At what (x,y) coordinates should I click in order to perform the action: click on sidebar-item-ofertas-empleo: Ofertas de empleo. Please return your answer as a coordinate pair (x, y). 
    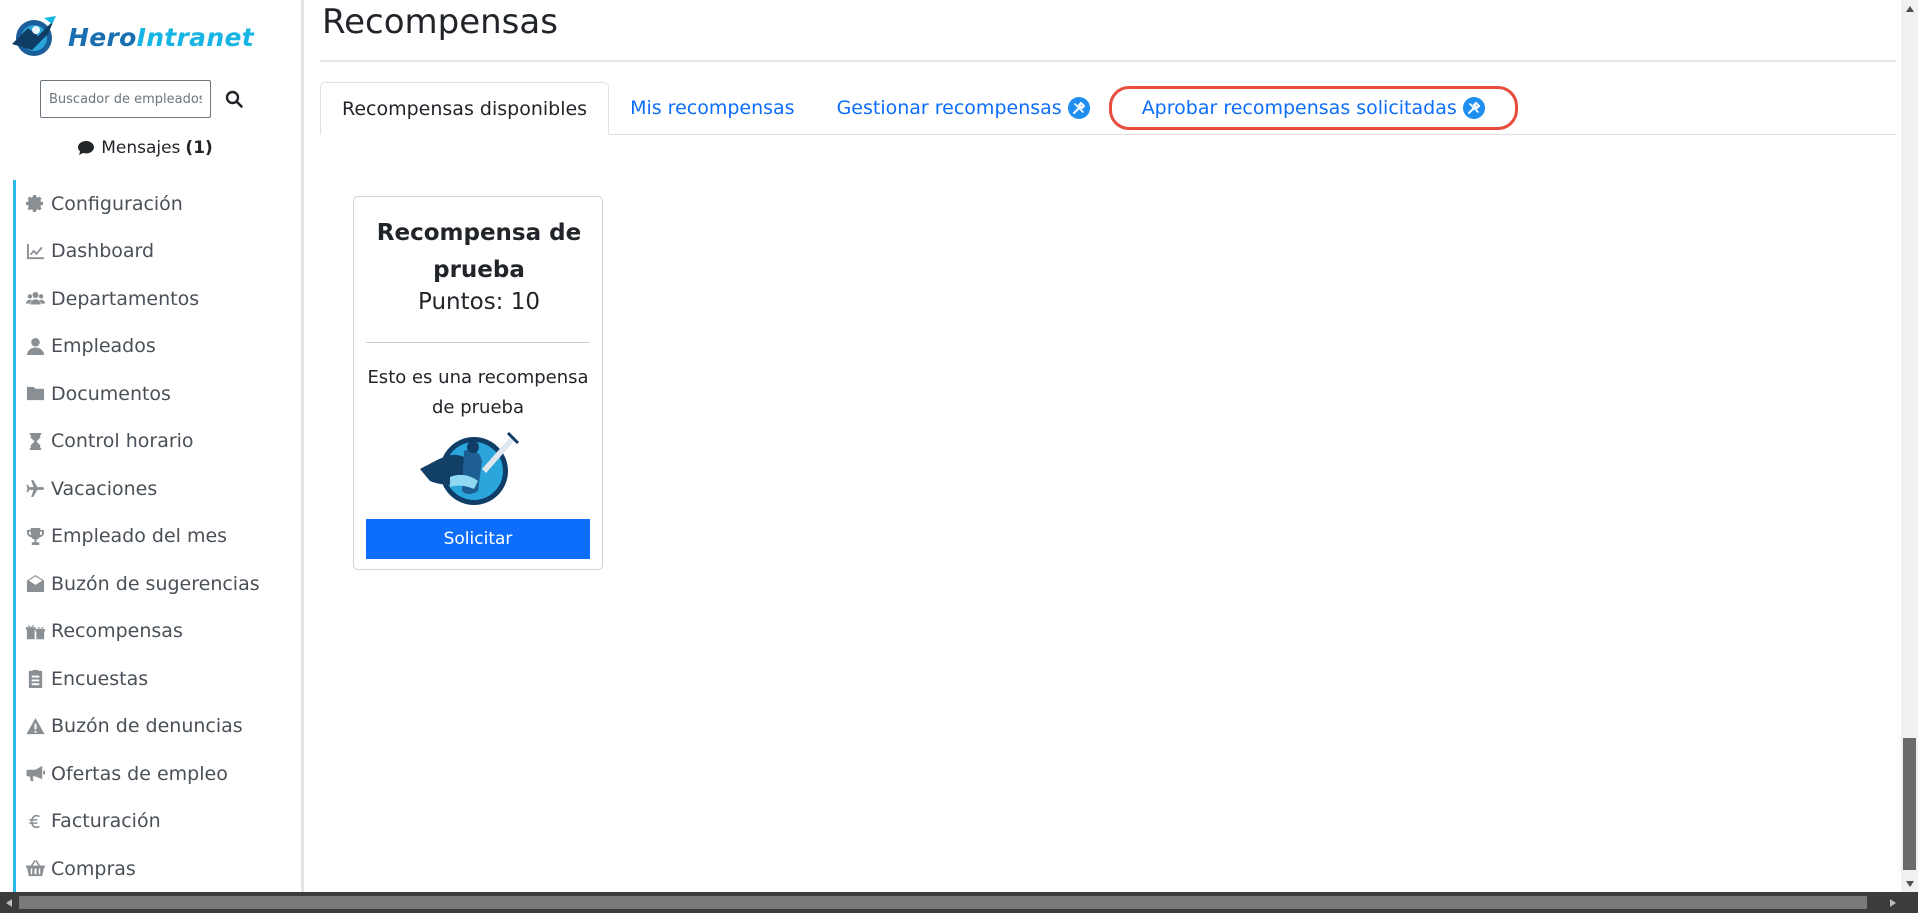
    Looking at the image, I should click on (157, 774).